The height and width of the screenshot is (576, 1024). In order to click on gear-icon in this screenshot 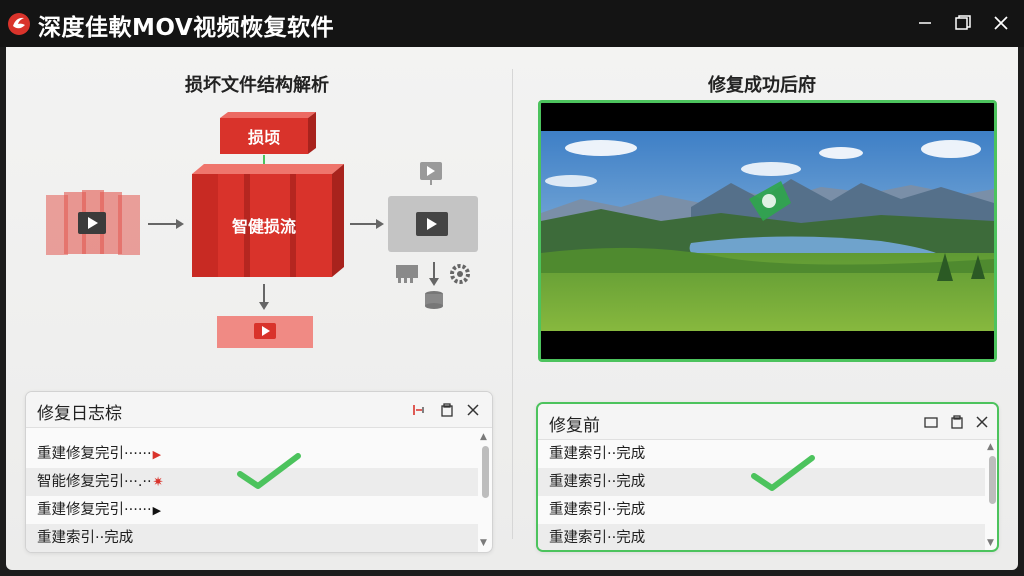, I will do `click(460, 274)`.